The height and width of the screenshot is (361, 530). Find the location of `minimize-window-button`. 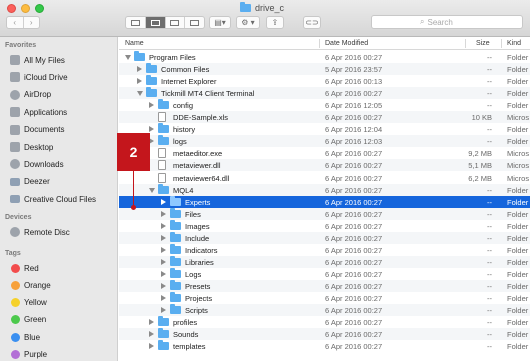

minimize-window-button is located at coordinates (25, 8).